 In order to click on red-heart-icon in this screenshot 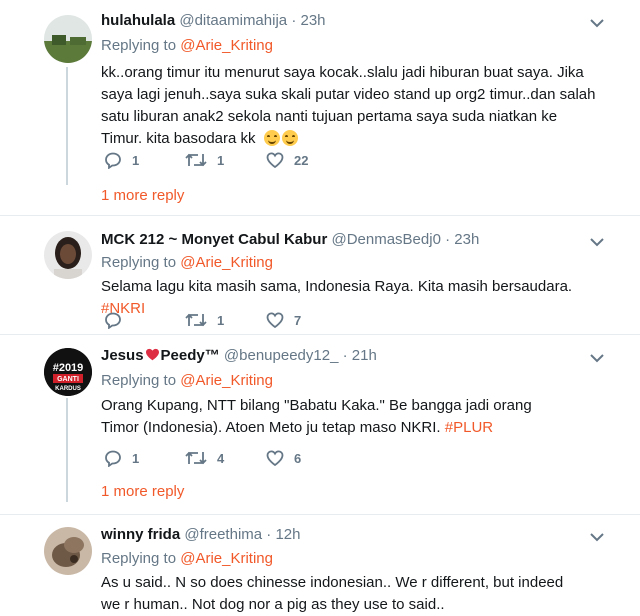, I will do `click(152, 354)`.